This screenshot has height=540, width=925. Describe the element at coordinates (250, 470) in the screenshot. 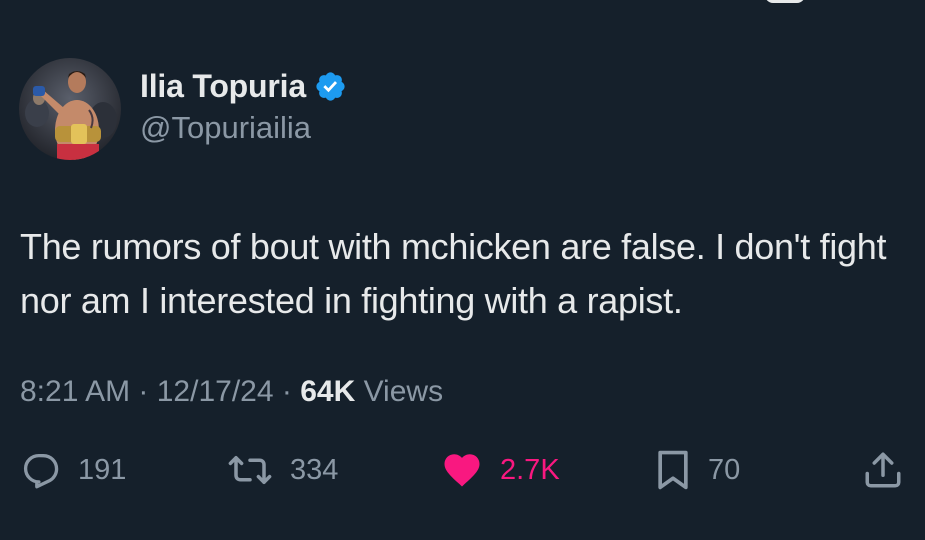

I see `retweet-icon` at that location.